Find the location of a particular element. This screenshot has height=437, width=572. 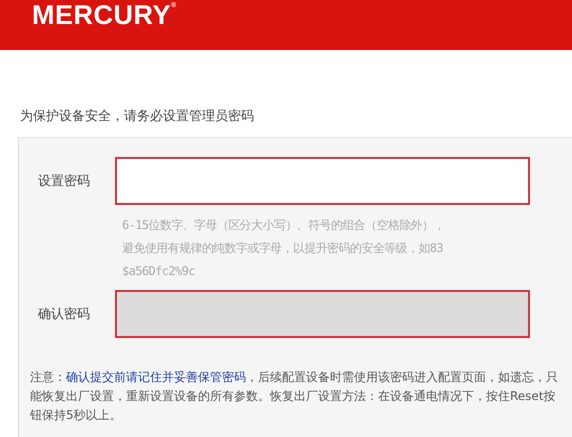

intro-text: 为保护设备安全，请务必设置管理员密码 is located at coordinates (137, 117).